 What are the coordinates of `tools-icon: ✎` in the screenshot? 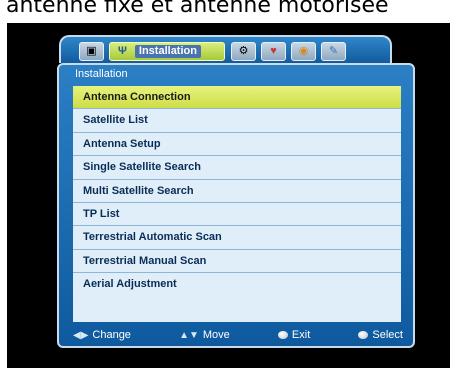 It's located at (333, 51).